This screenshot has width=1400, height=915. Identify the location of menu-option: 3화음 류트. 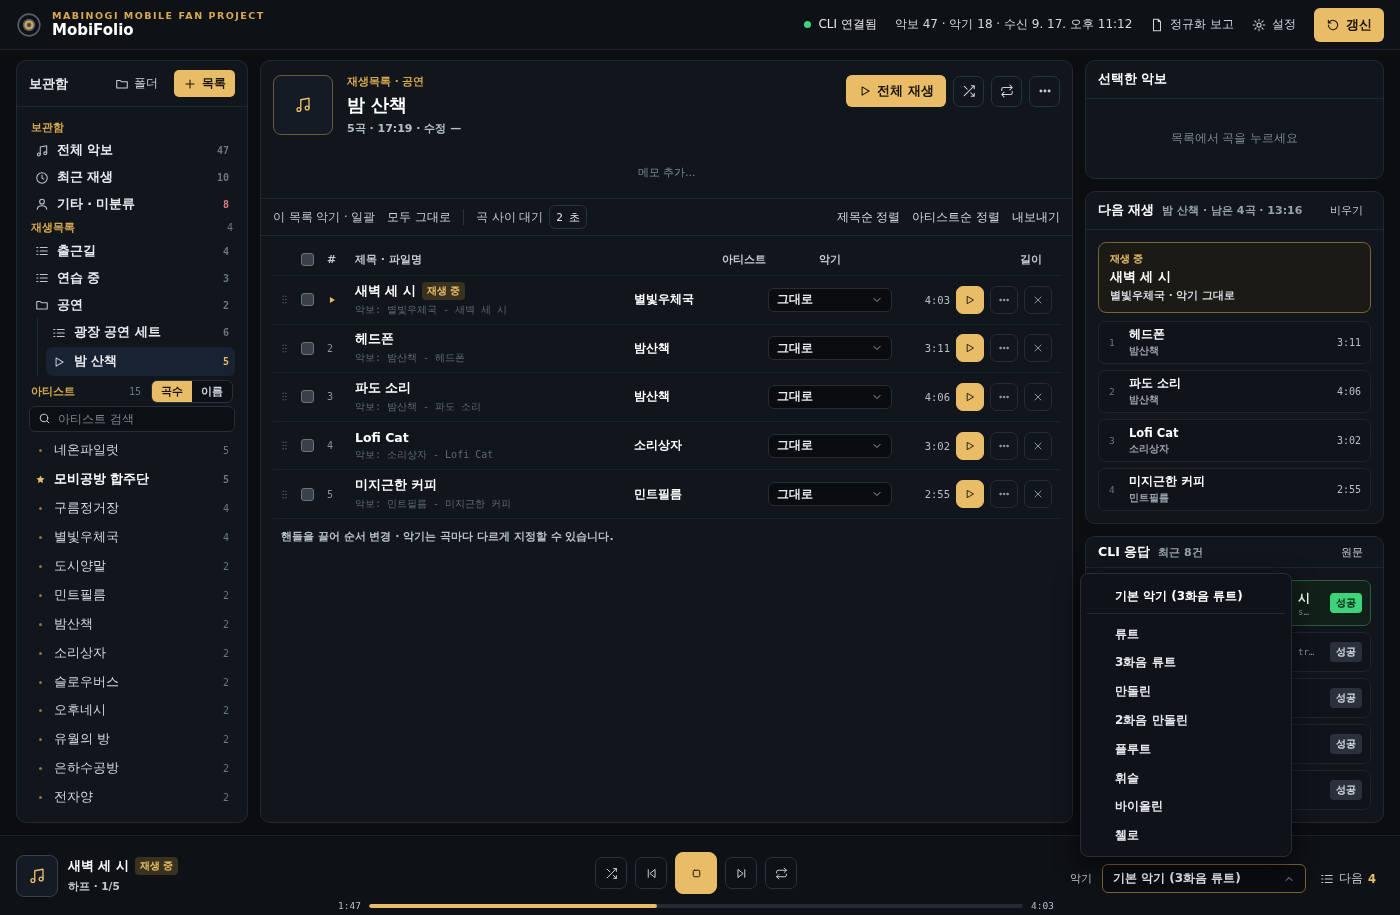
(1186, 663).